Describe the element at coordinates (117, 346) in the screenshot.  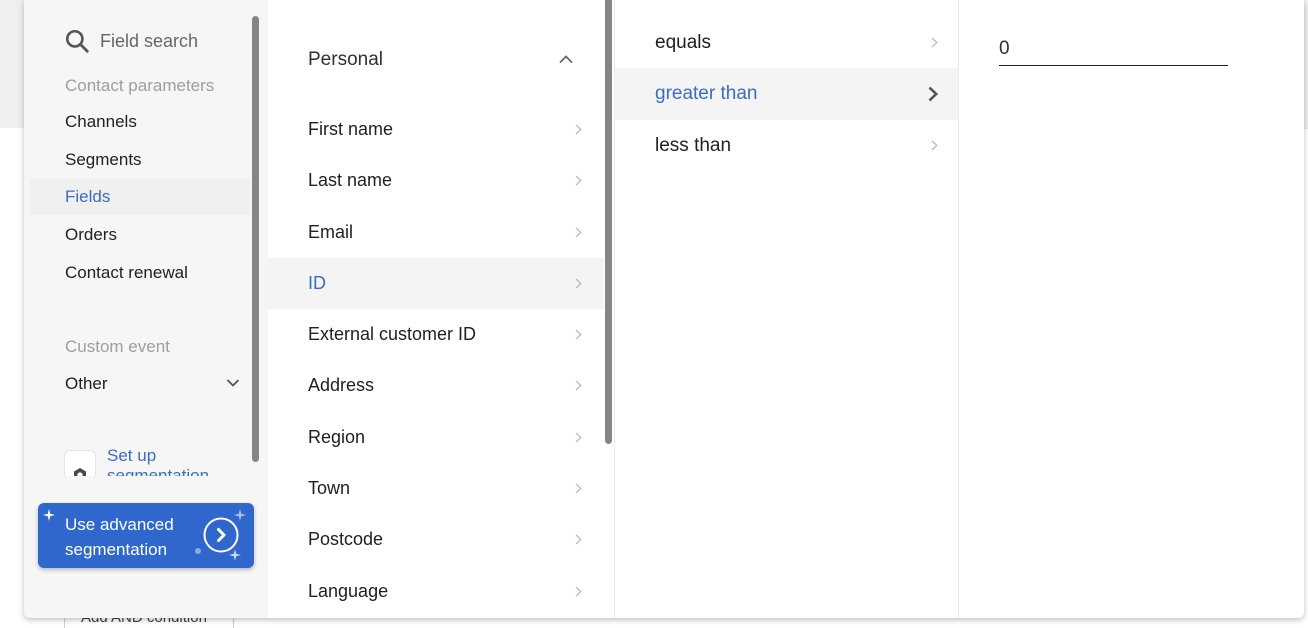
I see `group-label-custom-event: Custom event` at that location.